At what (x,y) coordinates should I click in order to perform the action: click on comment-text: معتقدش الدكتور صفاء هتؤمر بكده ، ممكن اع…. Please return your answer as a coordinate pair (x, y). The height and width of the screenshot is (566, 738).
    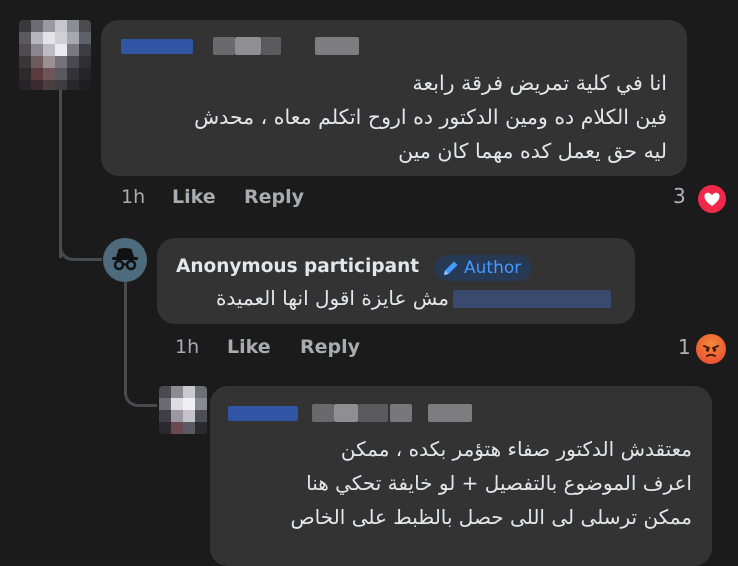
    Looking at the image, I should click on (491, 483).